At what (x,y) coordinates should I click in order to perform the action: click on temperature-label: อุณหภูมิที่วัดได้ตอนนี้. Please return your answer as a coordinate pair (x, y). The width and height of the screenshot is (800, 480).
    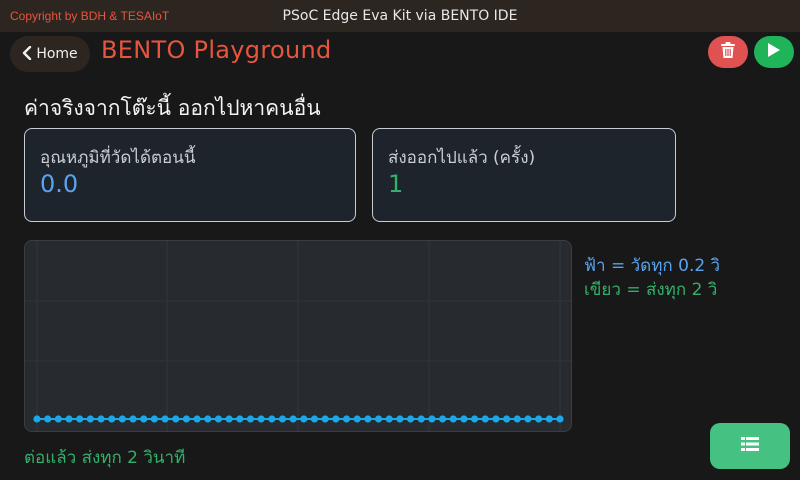
    Looking at the image, I should click on (118, 158).